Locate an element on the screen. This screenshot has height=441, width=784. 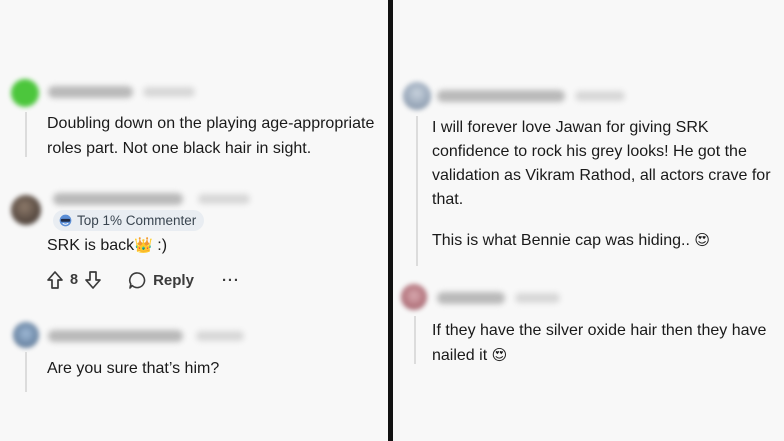
comment-action-bar: 8 Reply ··· is located at coordinates (143, 280).